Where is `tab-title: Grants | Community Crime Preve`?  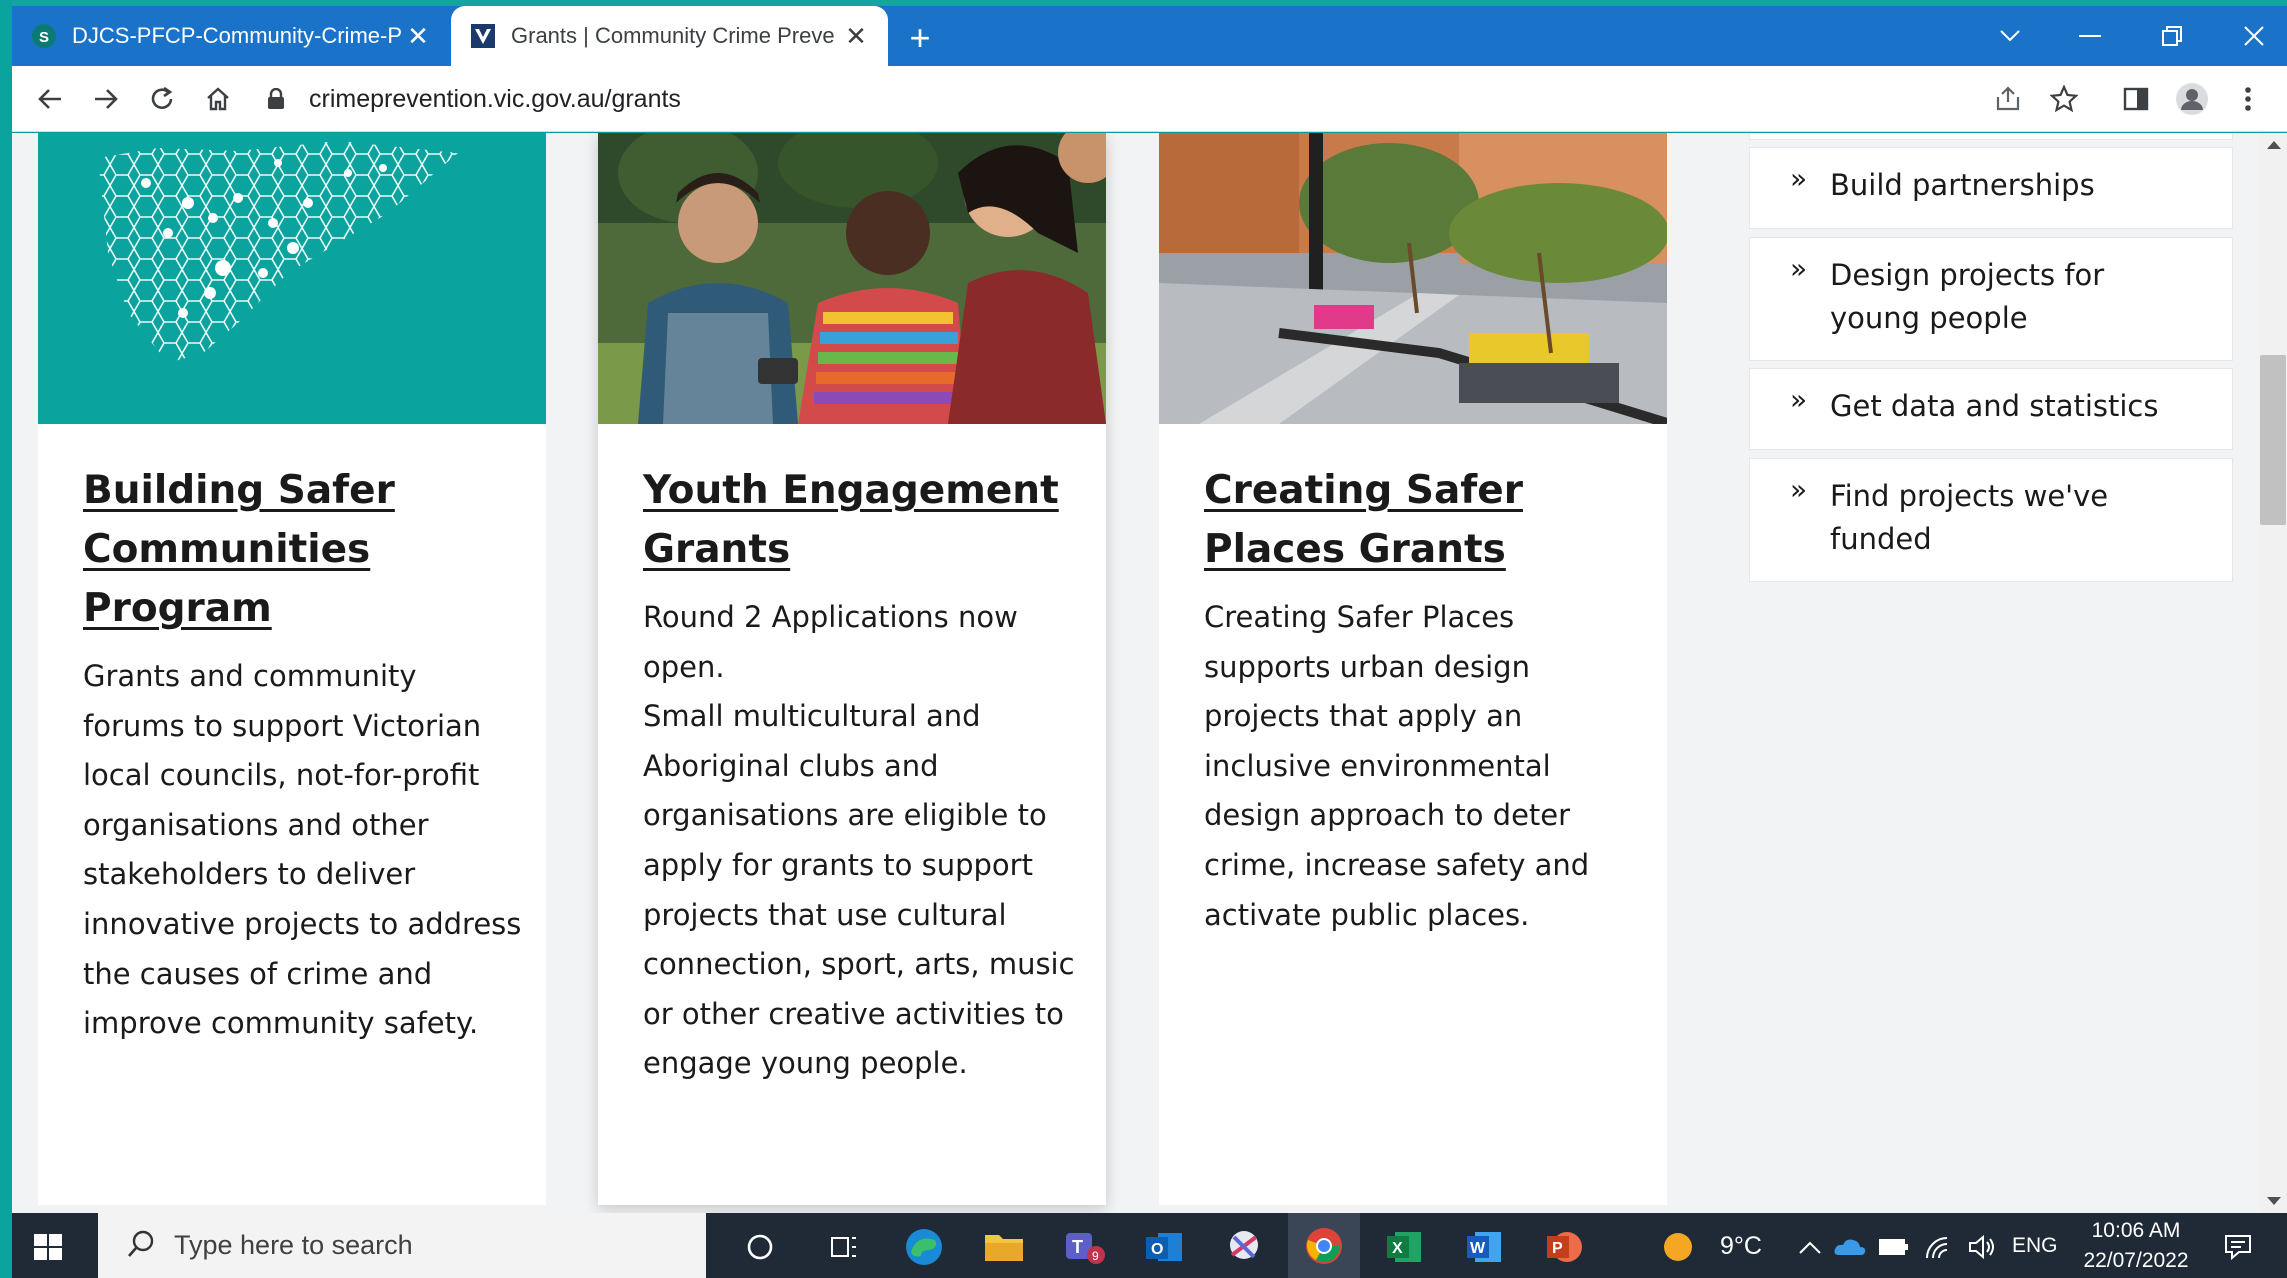
tab-title: Grants | Community Crime Preve is located at coordinates (673, 35).